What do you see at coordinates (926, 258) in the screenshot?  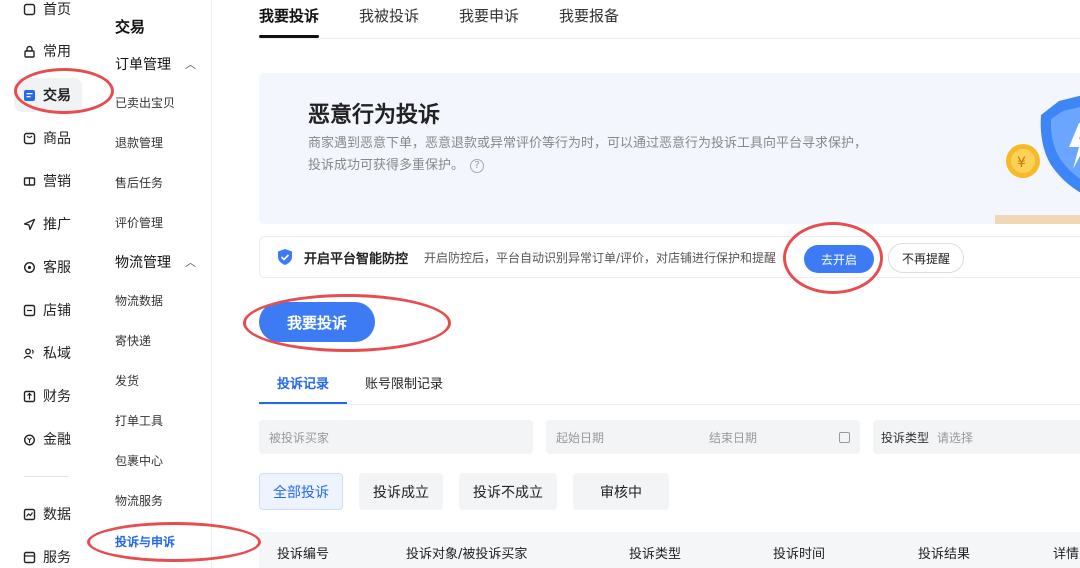 I see `dismiss-reminder-button: 不再提醒` at bounding box center [926, 258].